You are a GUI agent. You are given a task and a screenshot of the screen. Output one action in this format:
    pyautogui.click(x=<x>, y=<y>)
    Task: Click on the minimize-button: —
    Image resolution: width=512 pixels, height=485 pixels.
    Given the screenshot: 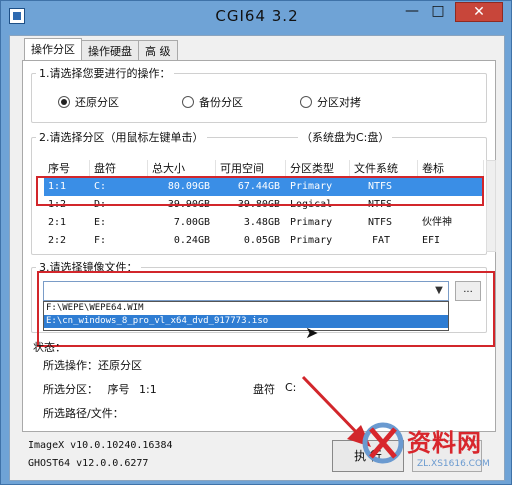 What is the action you would take?
    pyautogui.click(x=412, y=12)
    